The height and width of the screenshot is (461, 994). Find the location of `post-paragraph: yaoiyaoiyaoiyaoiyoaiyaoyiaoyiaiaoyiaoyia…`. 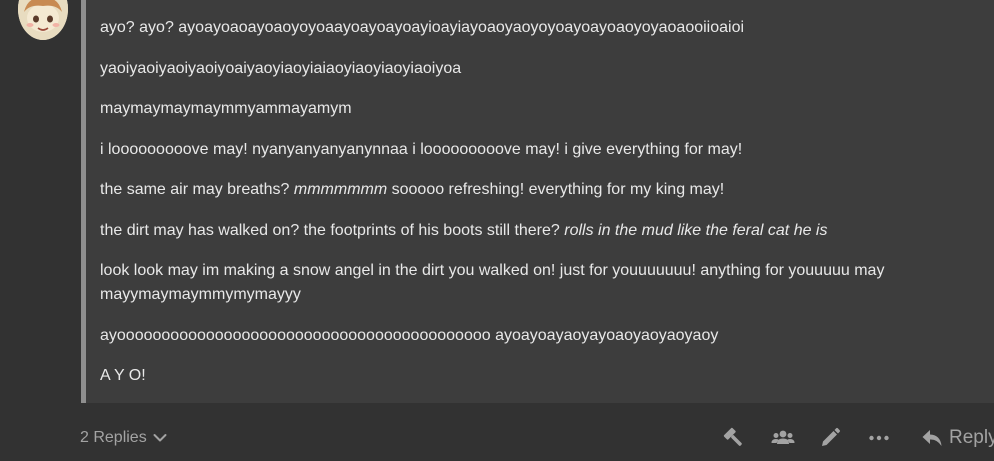

post-paragraph: yaoiyaoiyaoiyaoiyoaiyaoyiaoyiaiaoyiaoyia… is located at coordinates (537, 69).